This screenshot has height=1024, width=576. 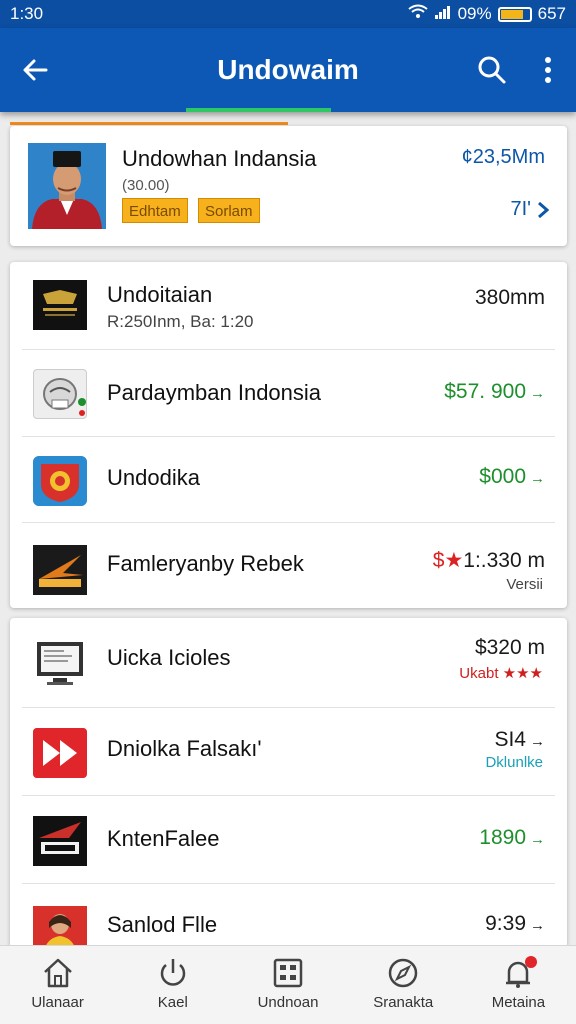 What do you see at coordinates (485, 391) in the screenshot?
I see `value-text: $57. 900` at bounding box center [485, 391].